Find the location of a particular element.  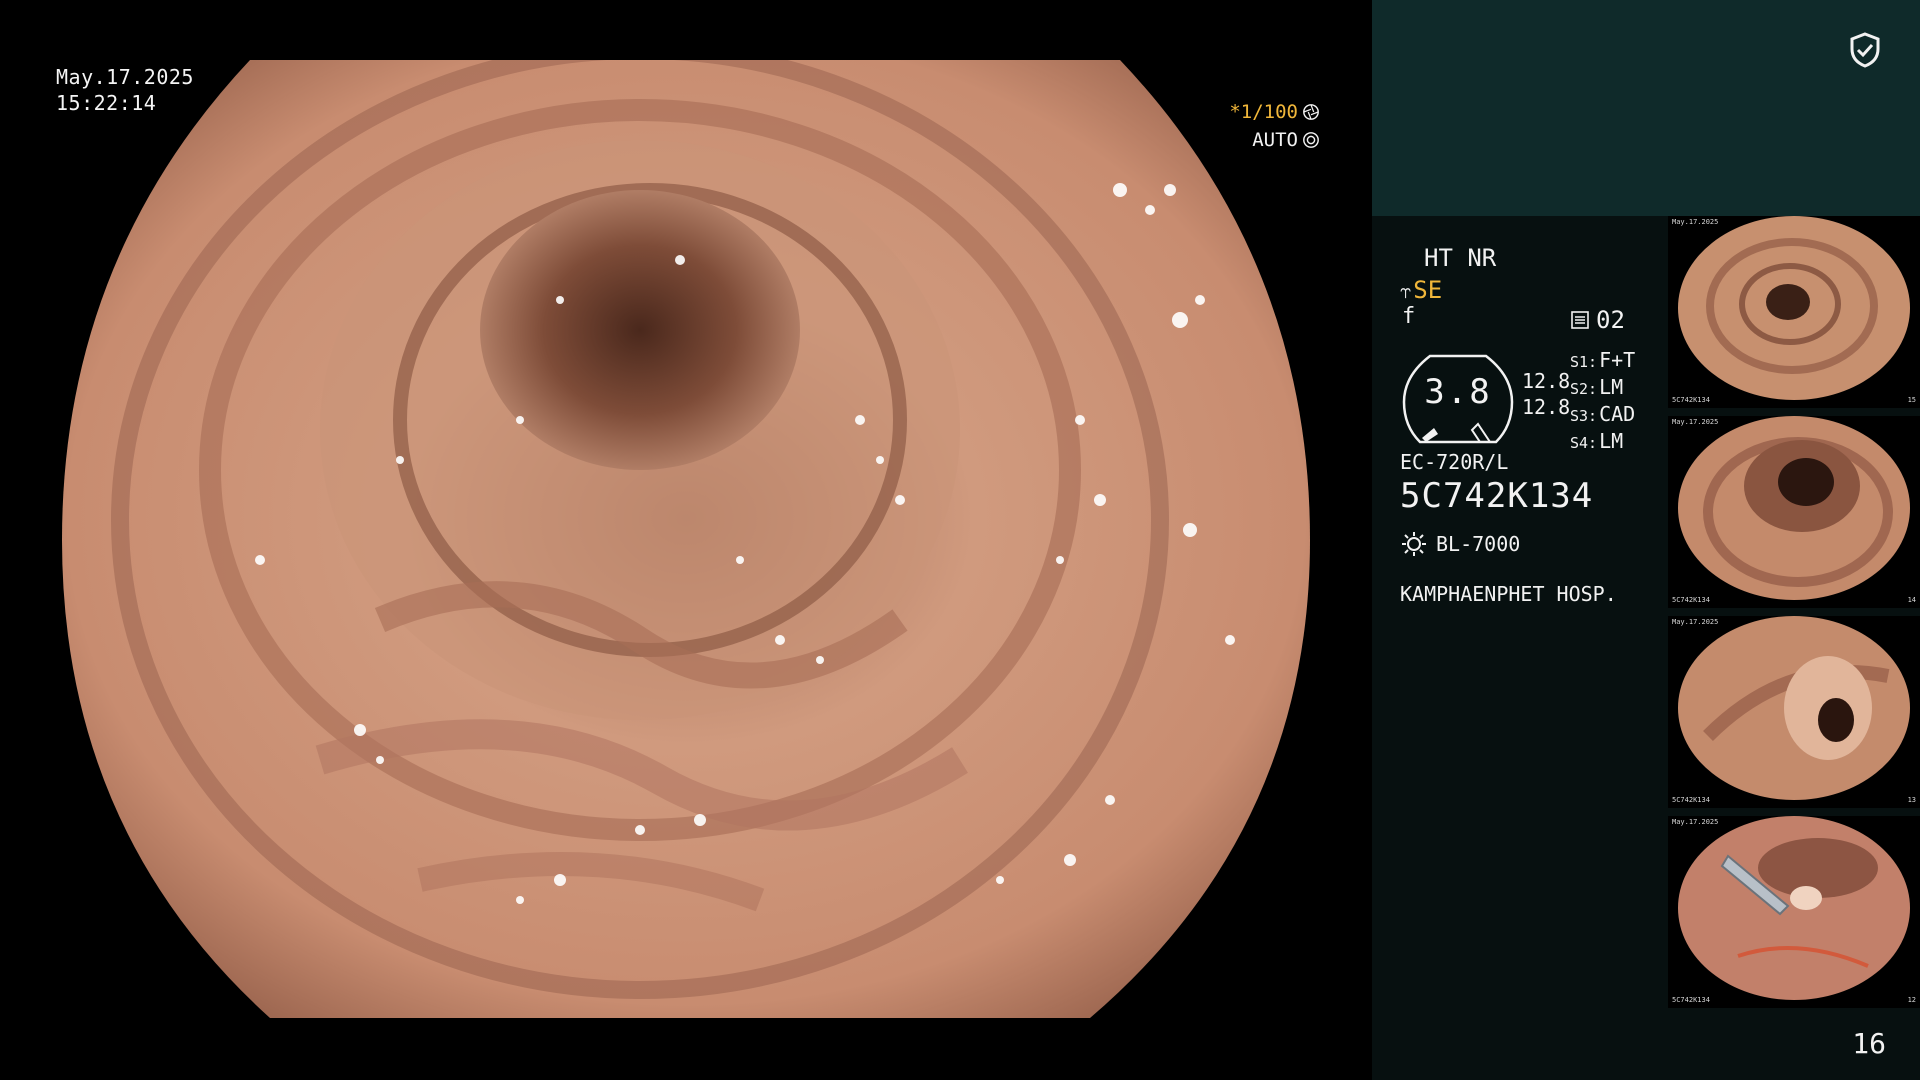

light-source-text: BL-7000 is located at coordinates (1478, 544).